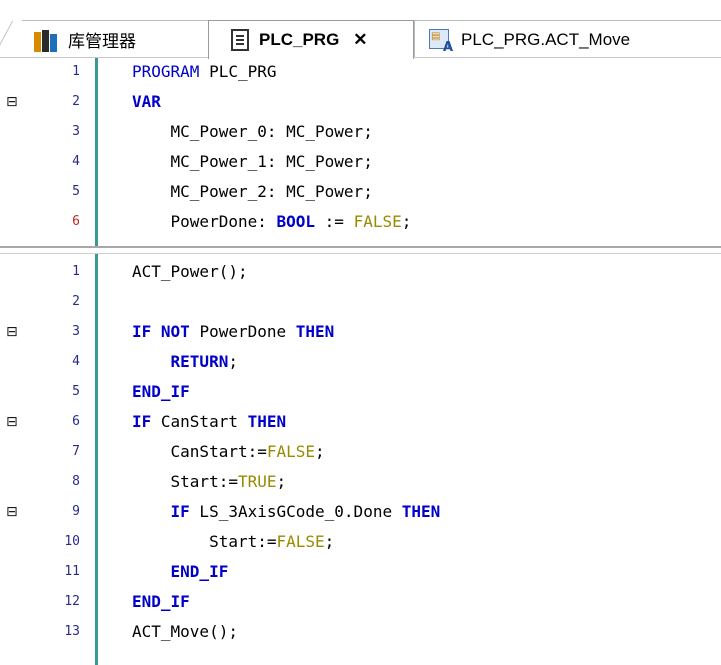  What do you see at coordinates (360, 422) in the screenshot?
I see `code-line: ⊟ 6 IF CanStart THEN` at bounding box center [360, 422].